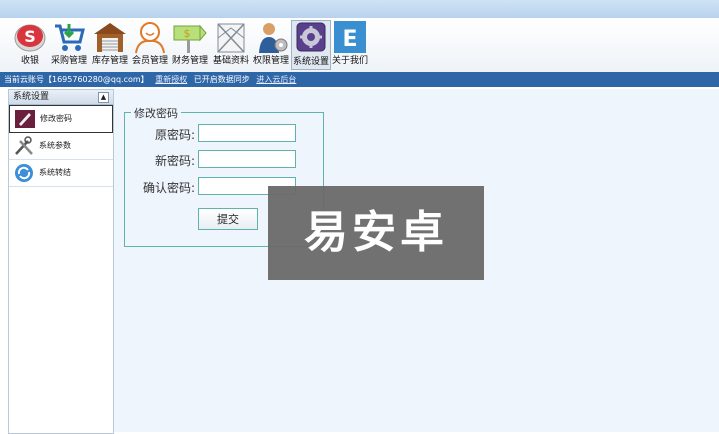 The height and width of the screenshot is (434, 719). Describe the element at coordinates (150, 38) in the screenshot. I see `member-icon` at that location.